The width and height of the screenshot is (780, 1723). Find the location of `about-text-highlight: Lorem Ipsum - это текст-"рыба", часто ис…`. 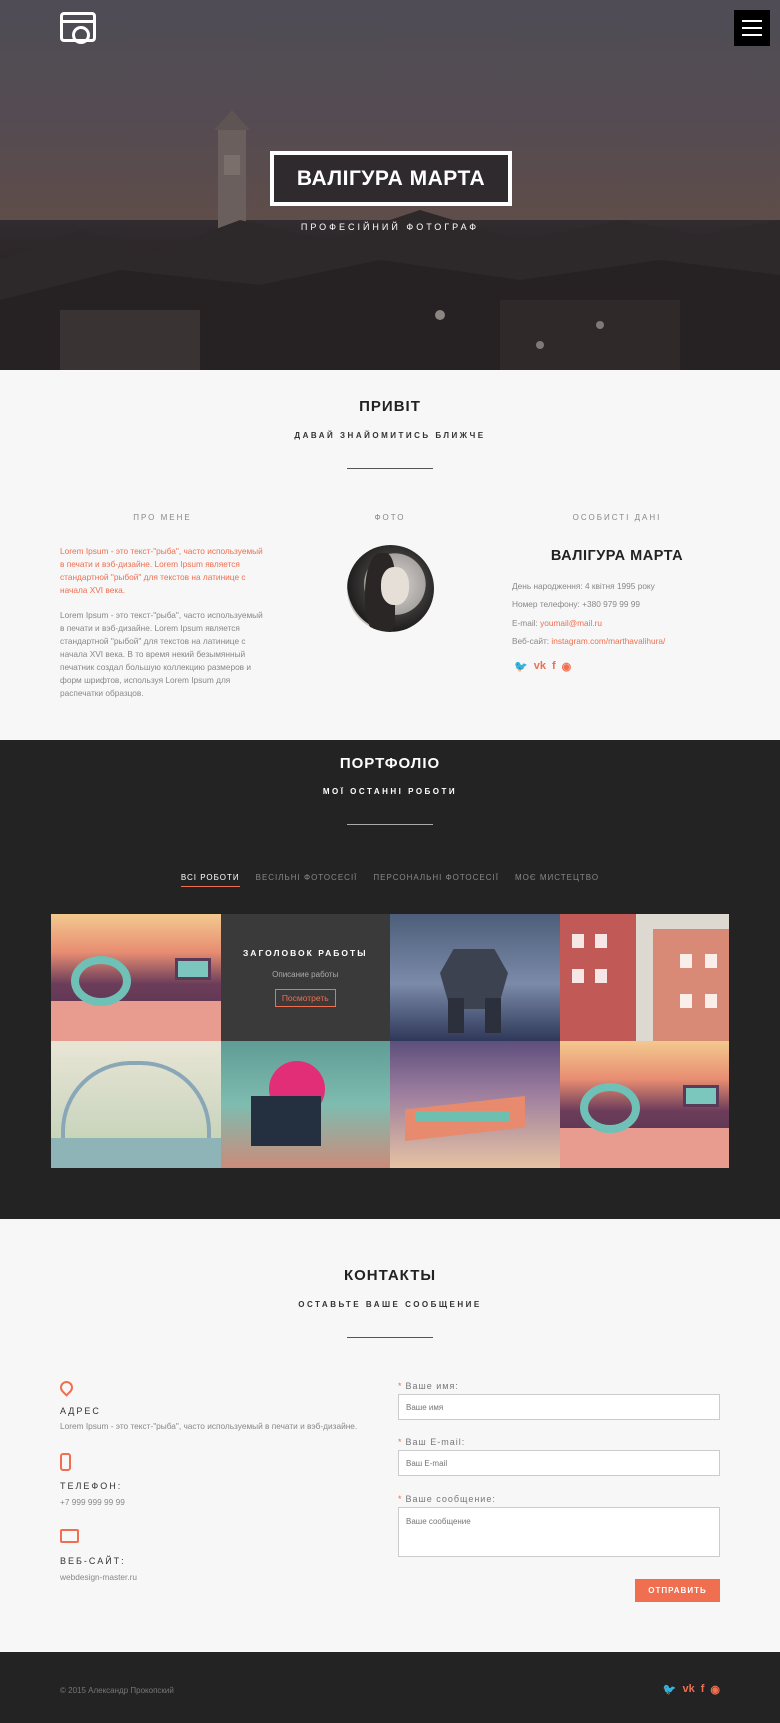

about-text-highlight: Lorem Ipsum - это текст-"рыба", часто ис… is located at coordinates (161, 570).